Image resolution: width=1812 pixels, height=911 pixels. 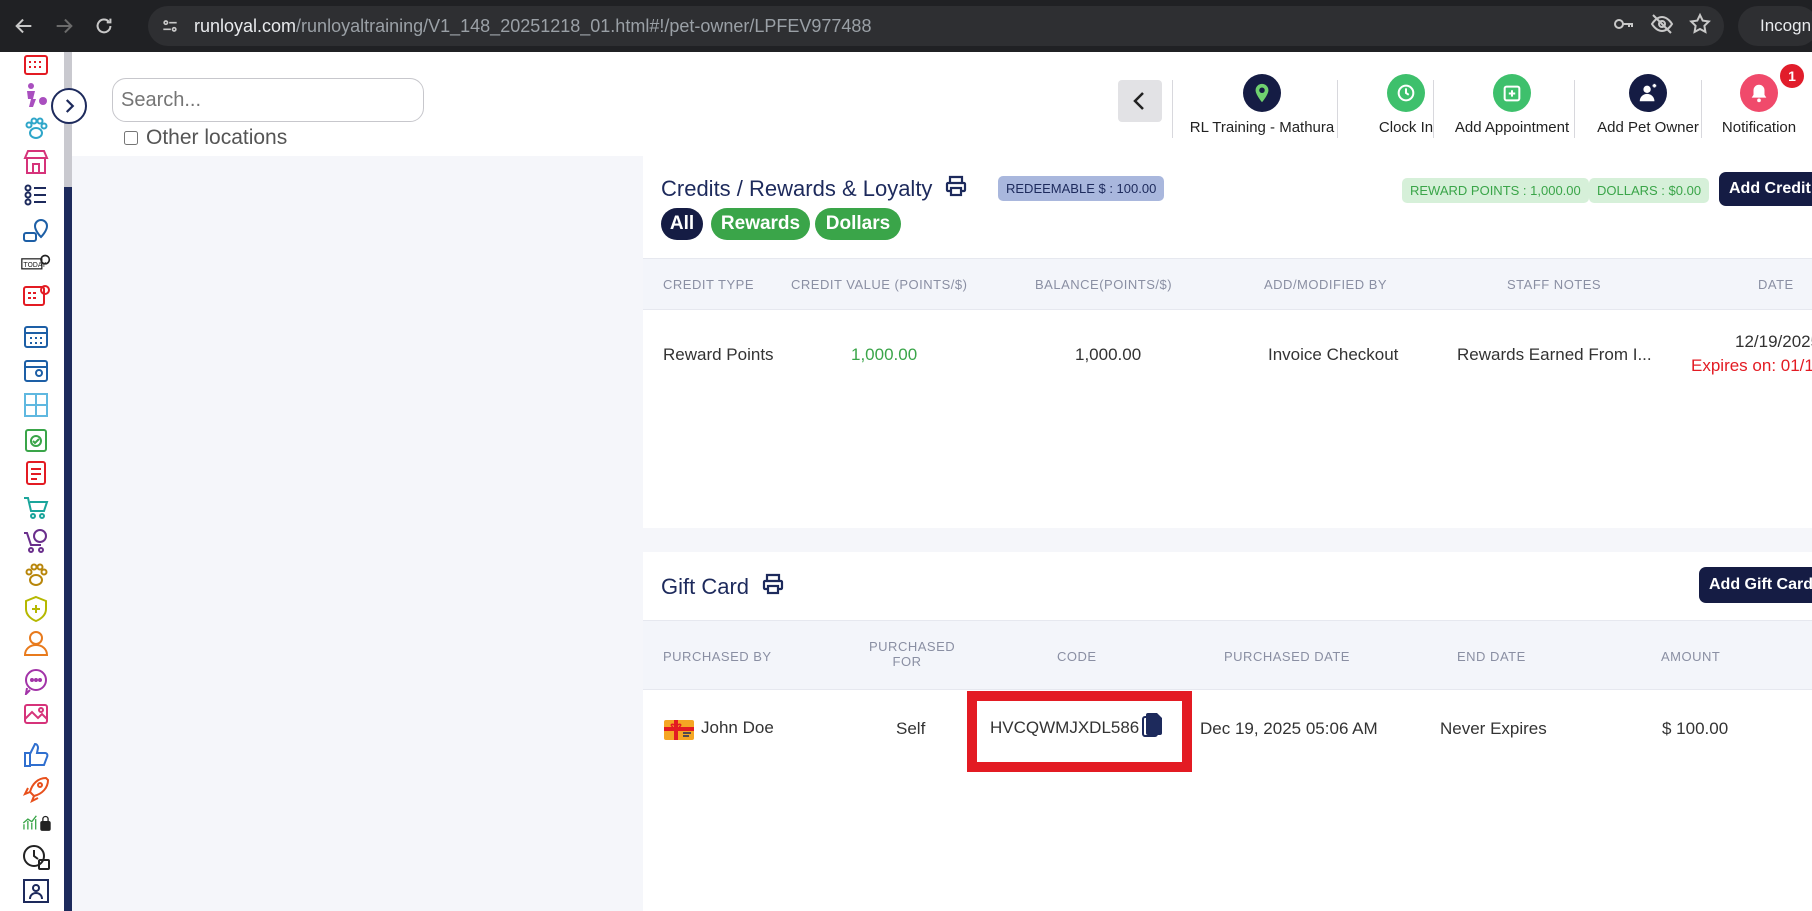 I want to click on incognito-indicator: Incognito, so click(x=1775, y=26).